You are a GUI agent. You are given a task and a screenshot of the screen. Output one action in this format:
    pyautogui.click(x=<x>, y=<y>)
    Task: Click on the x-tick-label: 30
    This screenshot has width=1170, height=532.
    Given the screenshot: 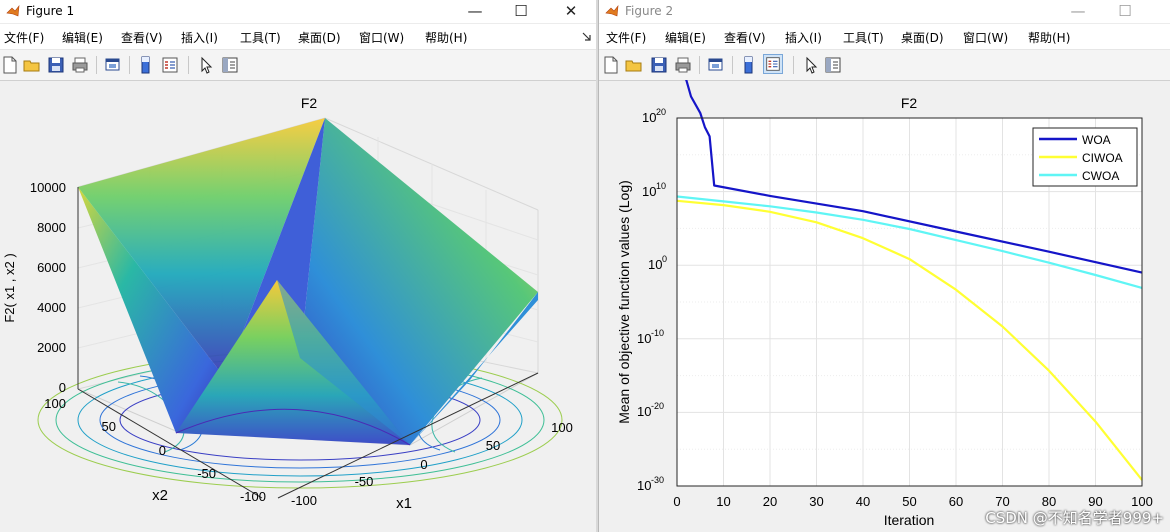 What is the action you would take?
    pyautogui.click(x=816, y=501)
    